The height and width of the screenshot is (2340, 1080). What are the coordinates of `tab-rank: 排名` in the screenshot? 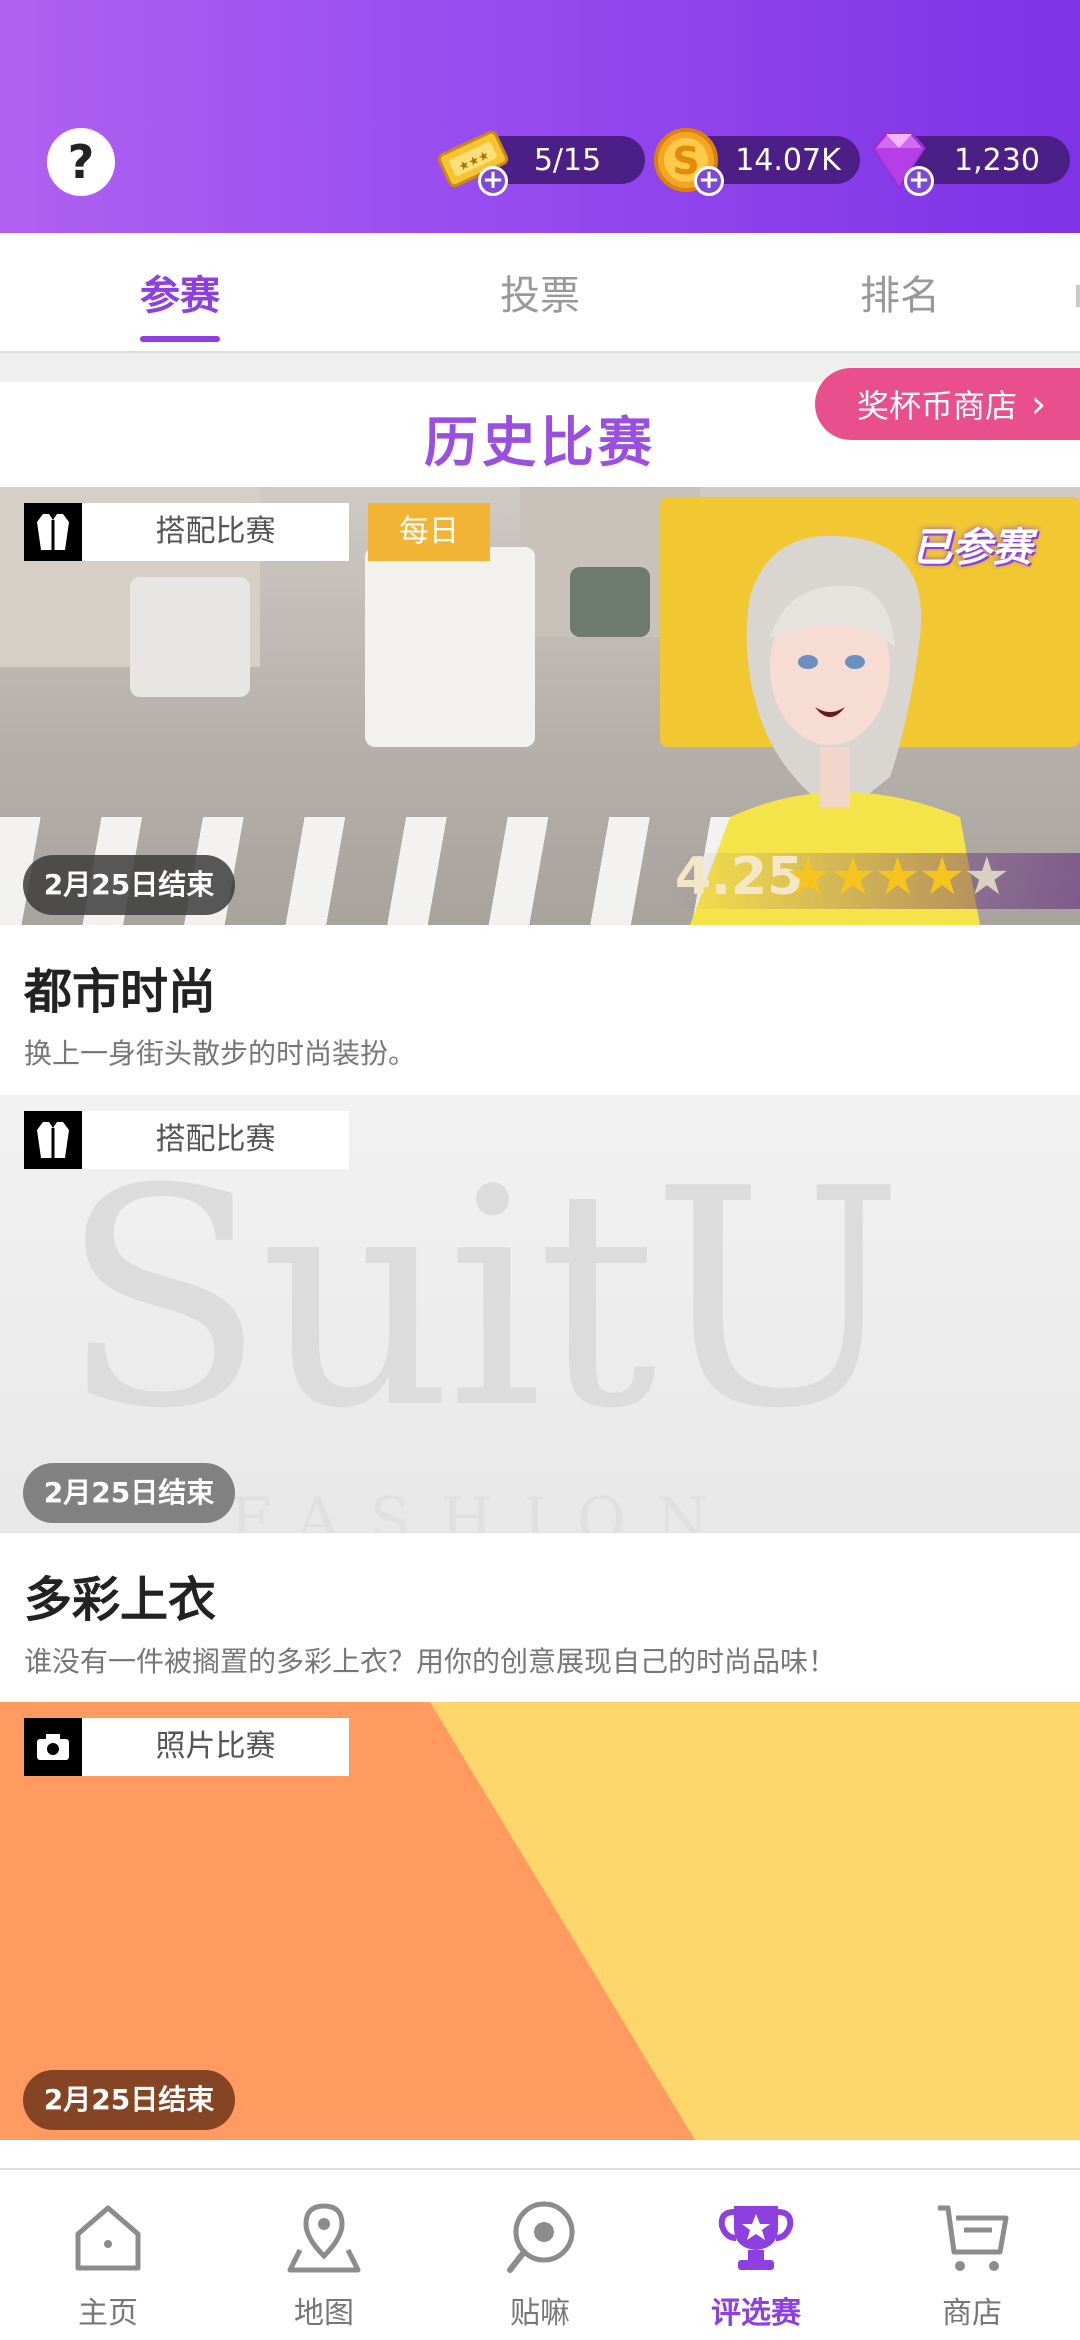 It's located at (900, 292).